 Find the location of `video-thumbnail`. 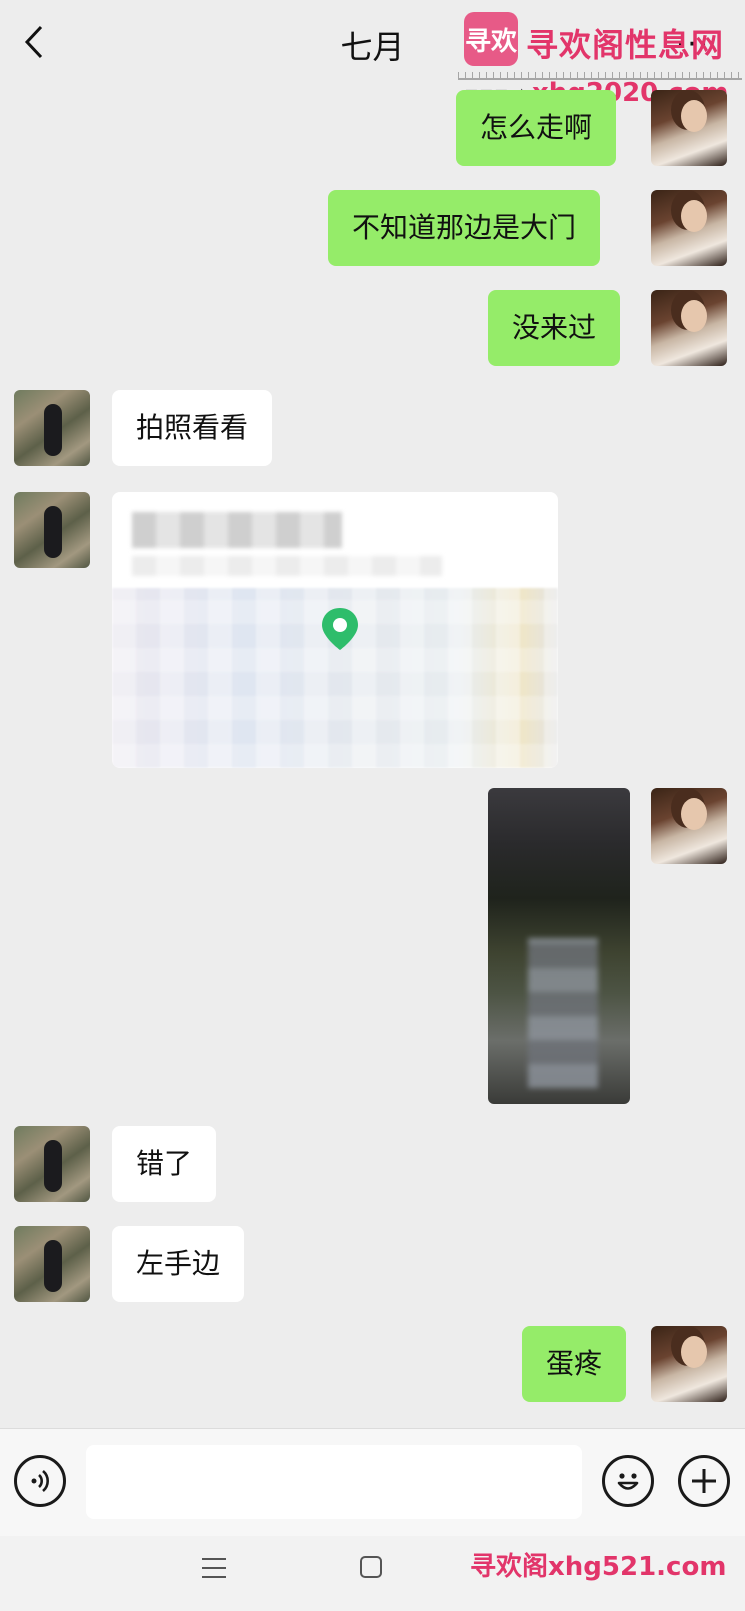

video-thumbnail is located at coordinates (559, 946).